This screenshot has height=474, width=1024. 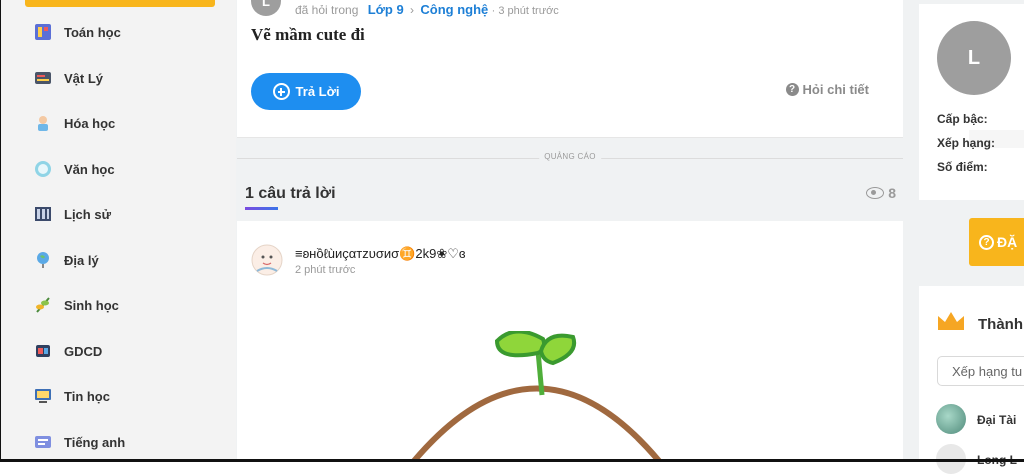 I want to click on leaderboard-avatar, so click(x=951, y=419).